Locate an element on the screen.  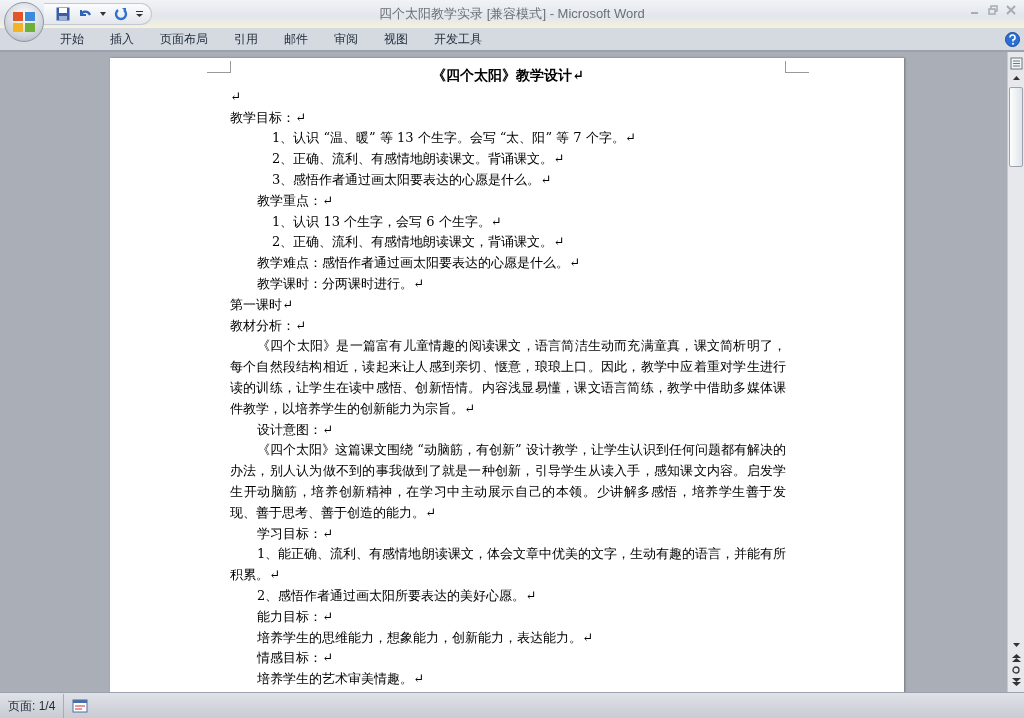
office-button is located at coordinates (24, 22).